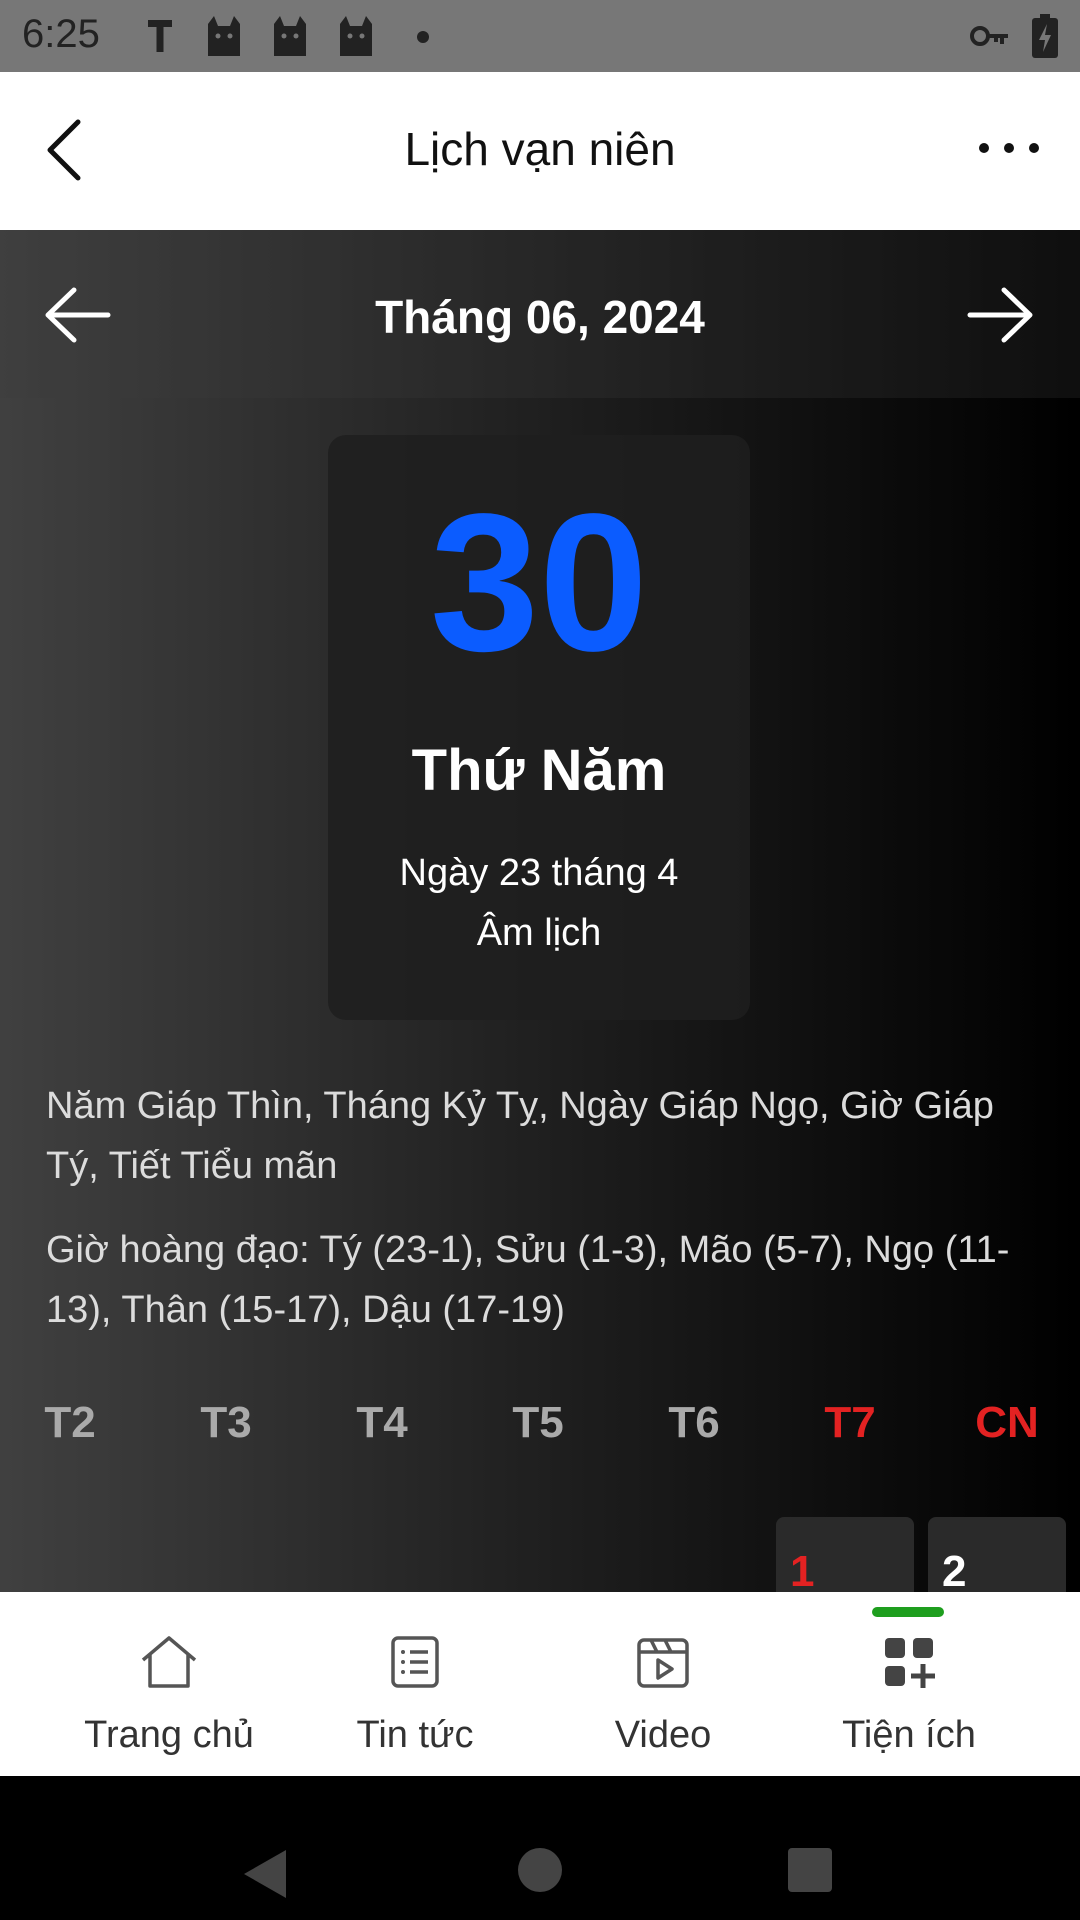  What do you see at coordinates (850, 1422) in the screenshot?
I see `weekday-header-saturday: T7` at bounding box center [850, 1422].